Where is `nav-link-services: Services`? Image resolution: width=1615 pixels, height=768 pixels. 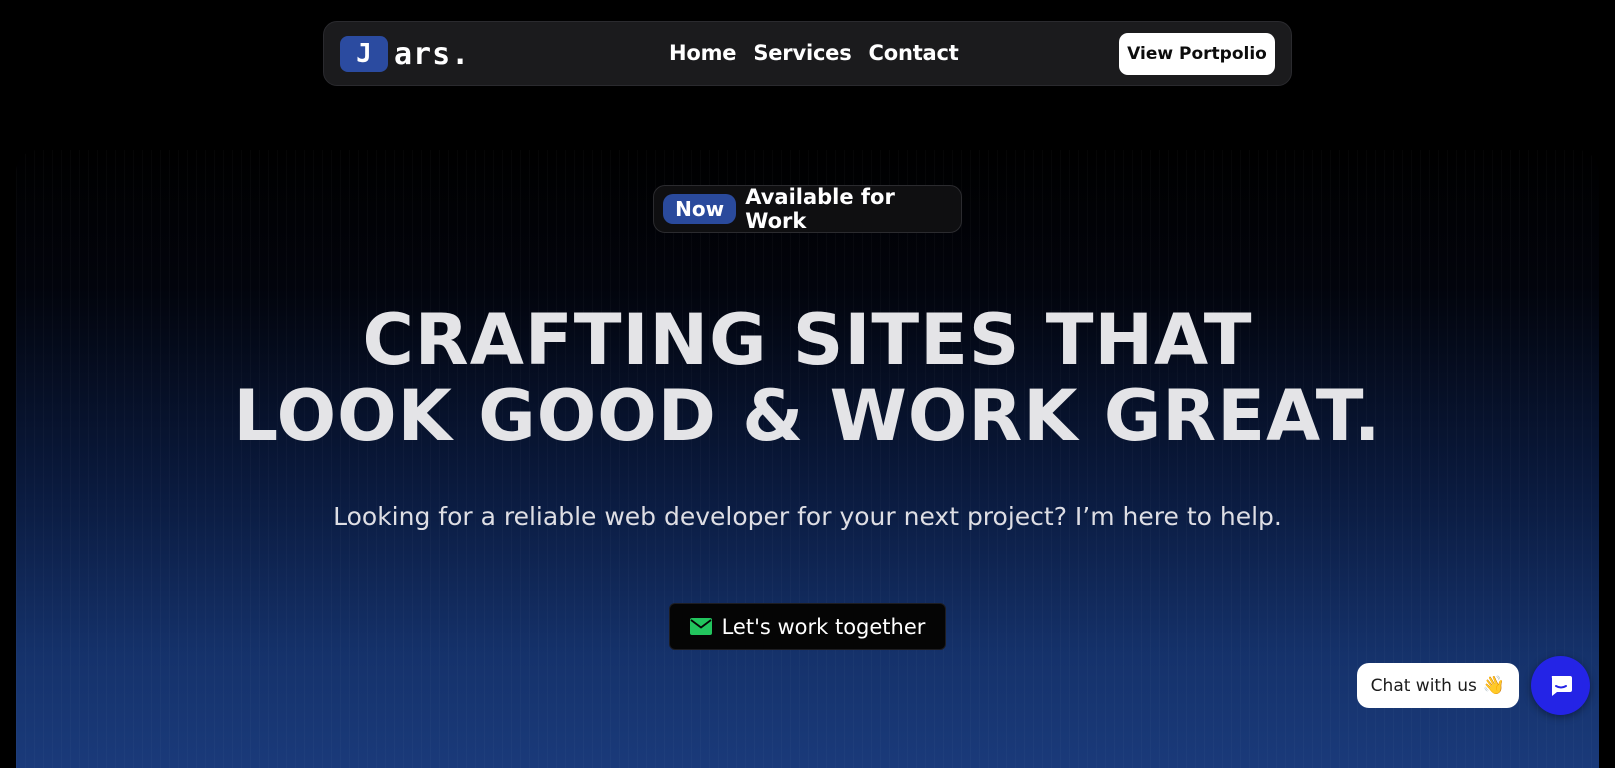
nav-link-services: Services is located at coordinates (802, 53).